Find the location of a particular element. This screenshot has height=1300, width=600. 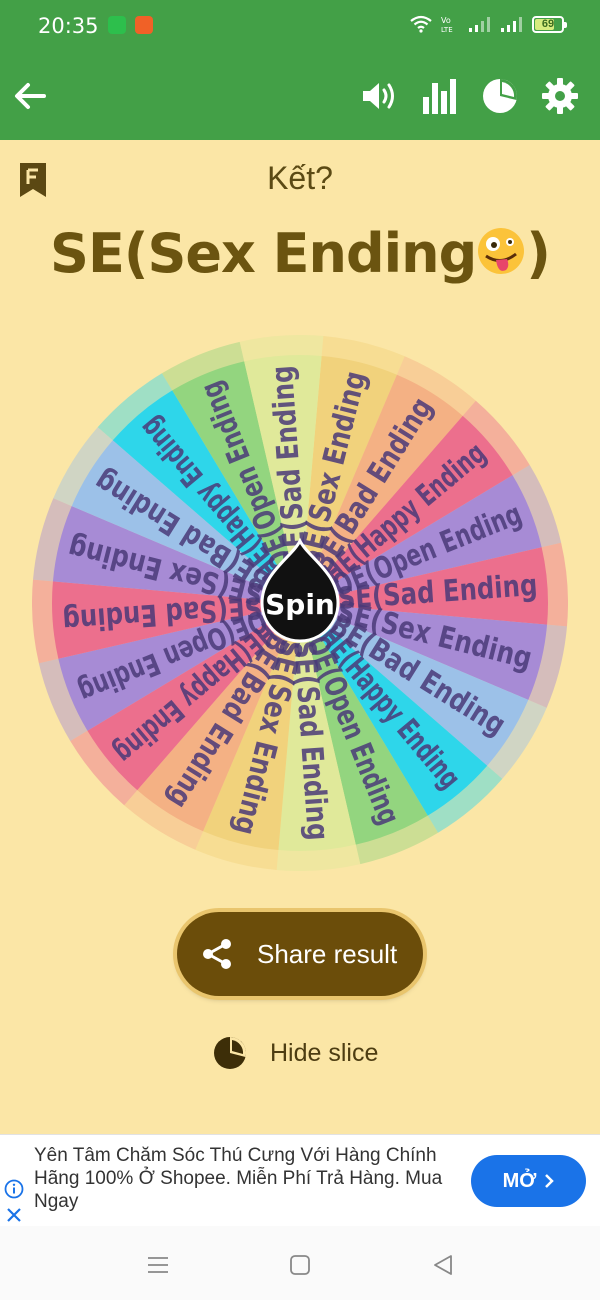

pie-chart-button is located at coordinates (500, 96).